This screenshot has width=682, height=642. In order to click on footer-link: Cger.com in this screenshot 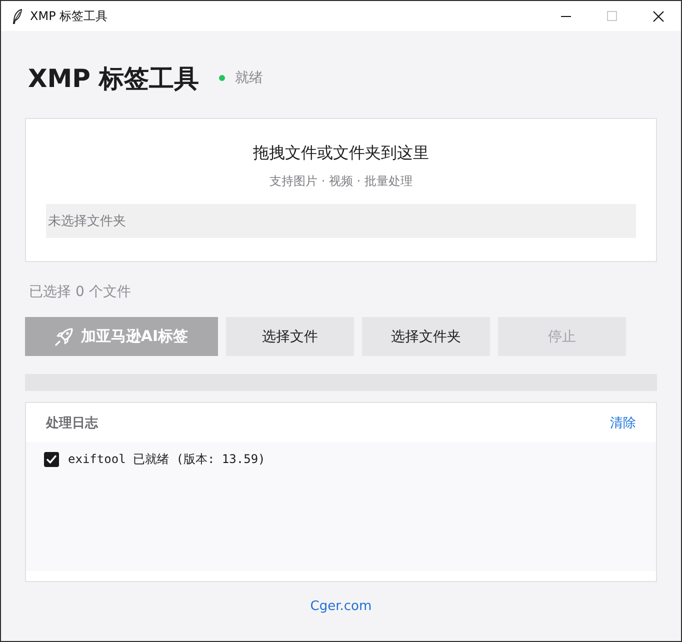, I will do `click(341, 607)`.